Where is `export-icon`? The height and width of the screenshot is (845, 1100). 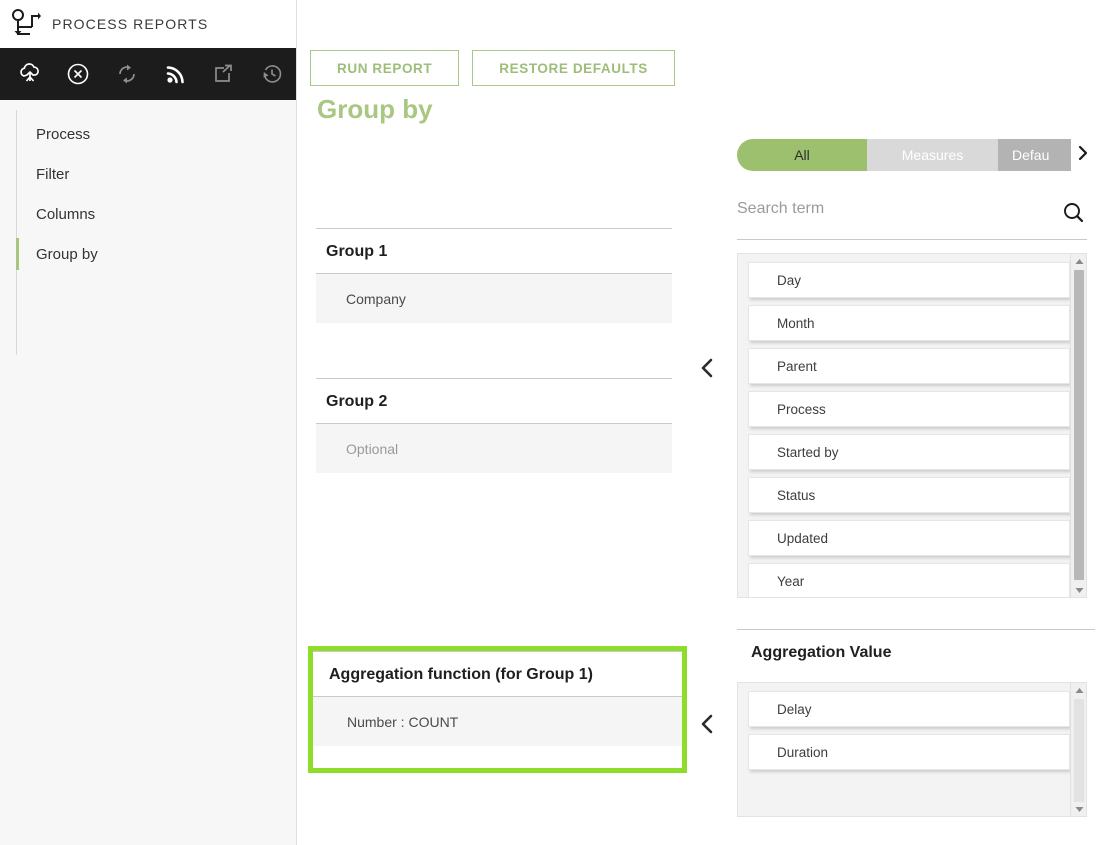
export-icon is located at coordinates (223, 74).